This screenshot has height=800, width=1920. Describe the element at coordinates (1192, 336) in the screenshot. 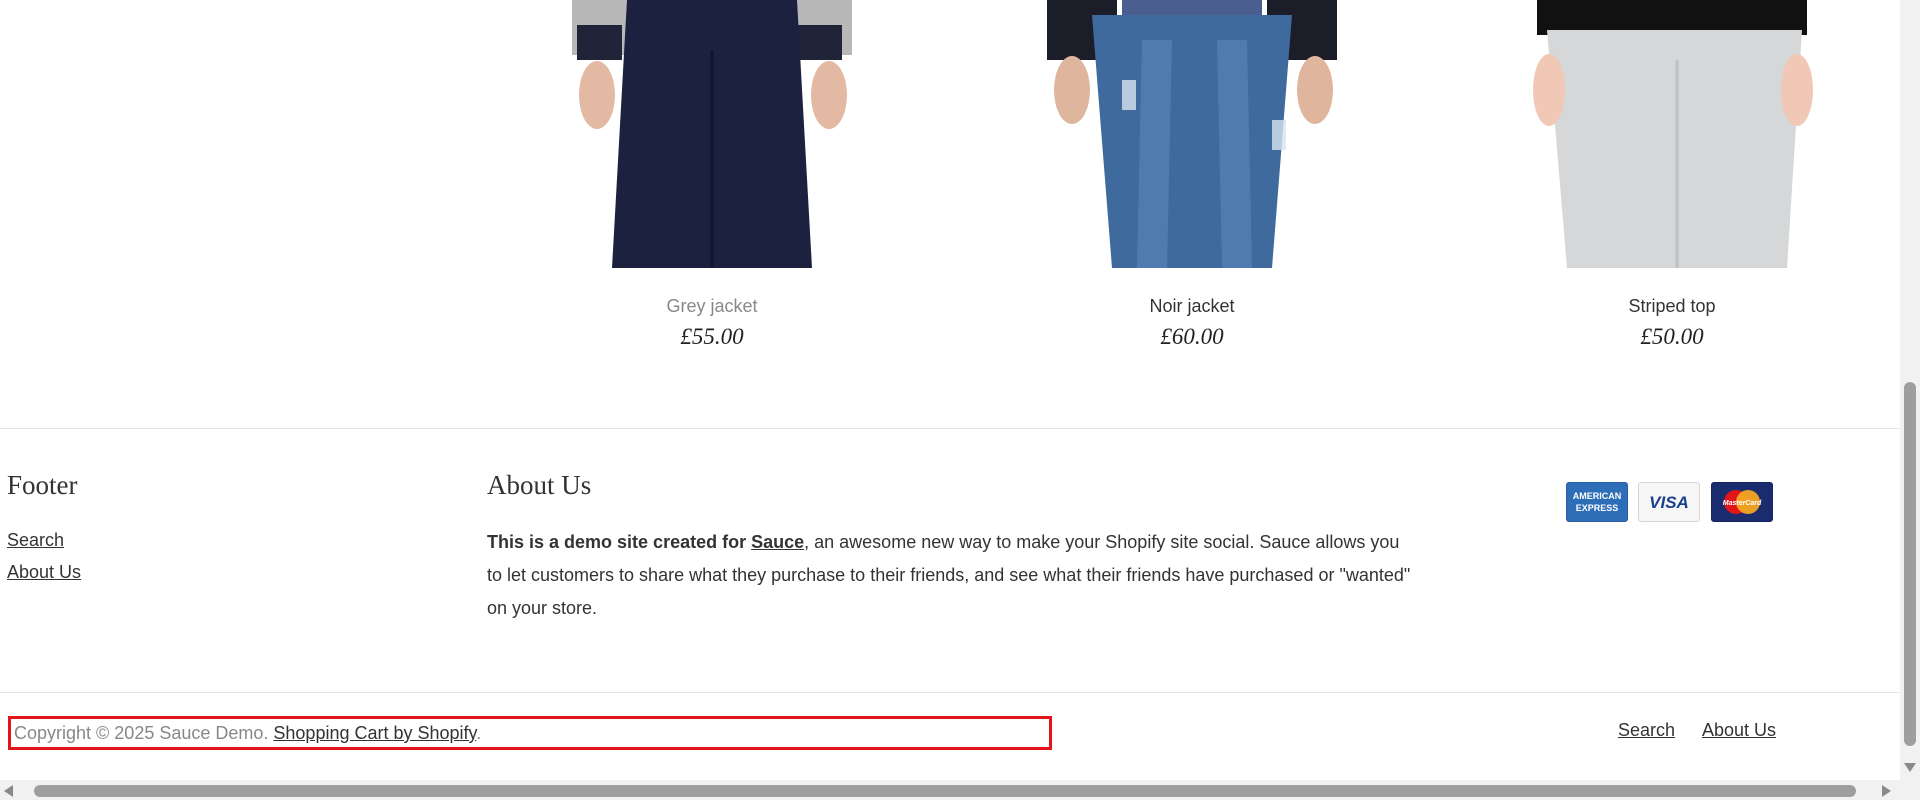

I see `product-price: £60.00` at that location.